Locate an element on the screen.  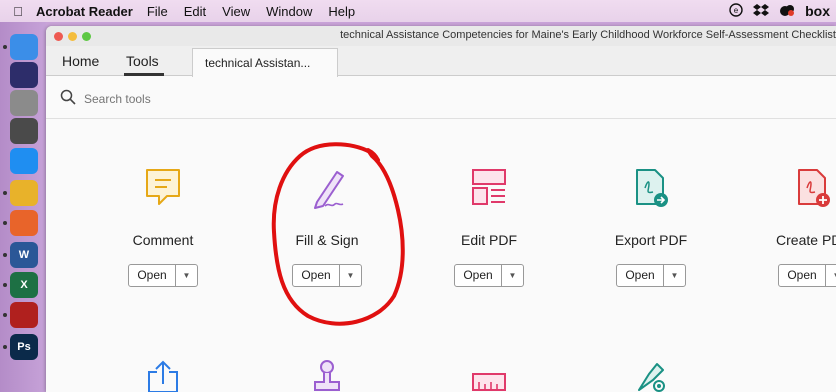
tool-label: Fill & Sign is located at coordinates (327, 240).